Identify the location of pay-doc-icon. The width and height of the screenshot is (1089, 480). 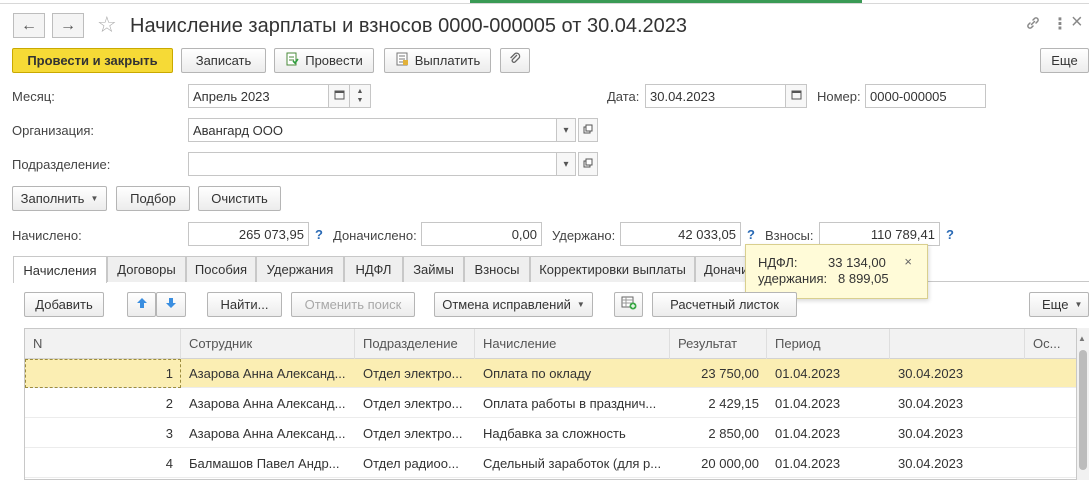
(402, 60).